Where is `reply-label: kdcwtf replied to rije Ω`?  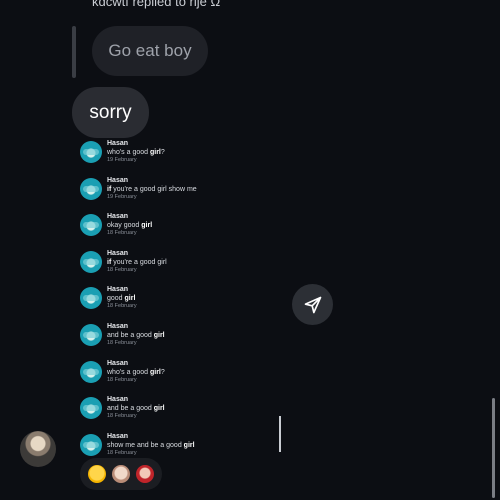 reply-label: kdcwtf replied to rije Ω is located at coordinates (156, 4).